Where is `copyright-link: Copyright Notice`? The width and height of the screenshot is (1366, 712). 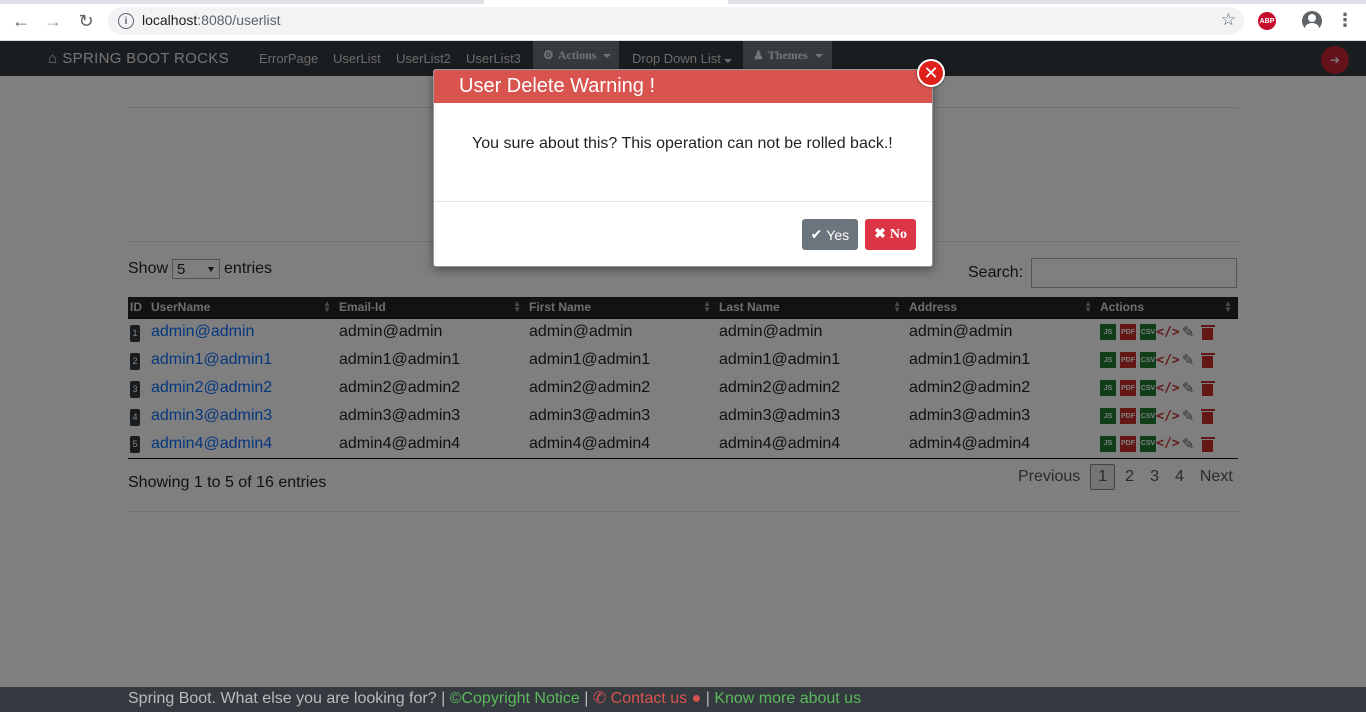 copyright-link: Copyright Notice is located at coordinates (520, 698).